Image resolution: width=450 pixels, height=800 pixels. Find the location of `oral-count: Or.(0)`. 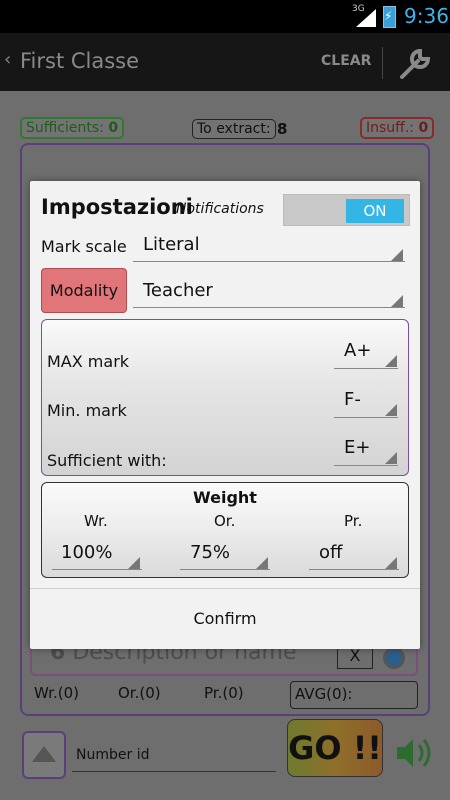

oral-count: Or.(0) is located at coordinates (139, 693).